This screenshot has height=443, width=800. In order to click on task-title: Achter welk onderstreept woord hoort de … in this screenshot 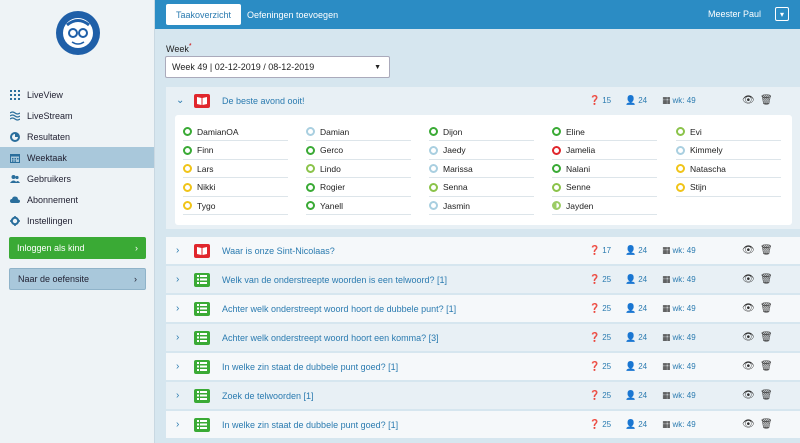, I will do `click(339, 309)`.